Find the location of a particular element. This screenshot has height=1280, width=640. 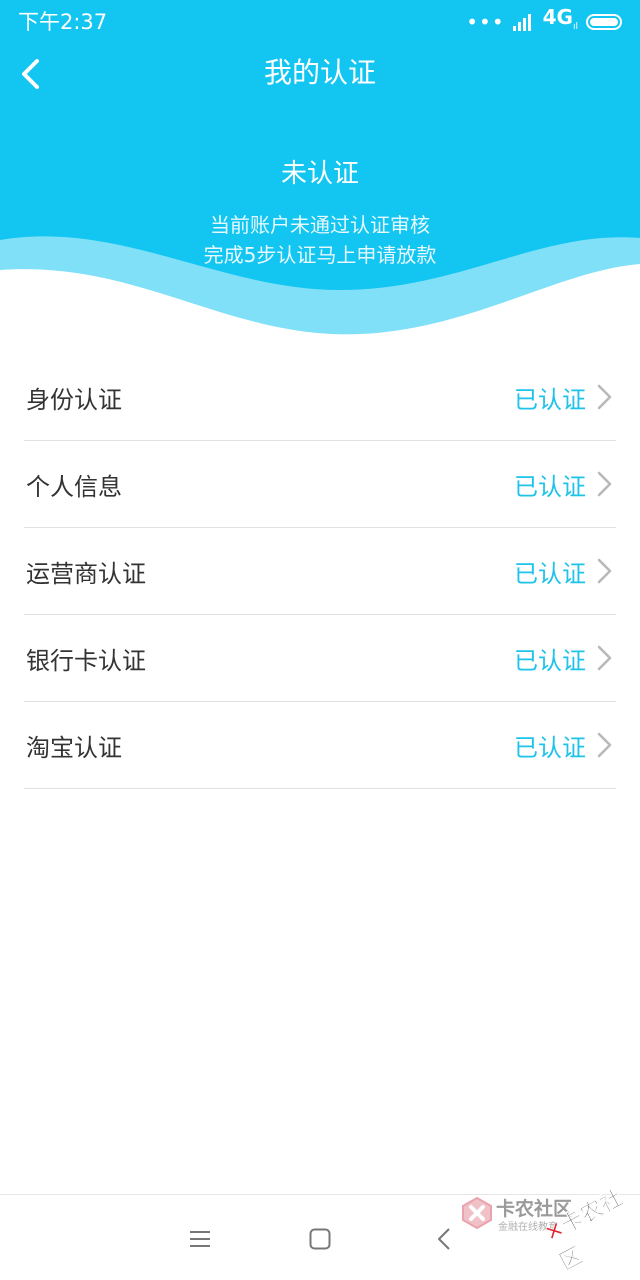

network-type: 4Gıl is located at coordinates (560, 18).